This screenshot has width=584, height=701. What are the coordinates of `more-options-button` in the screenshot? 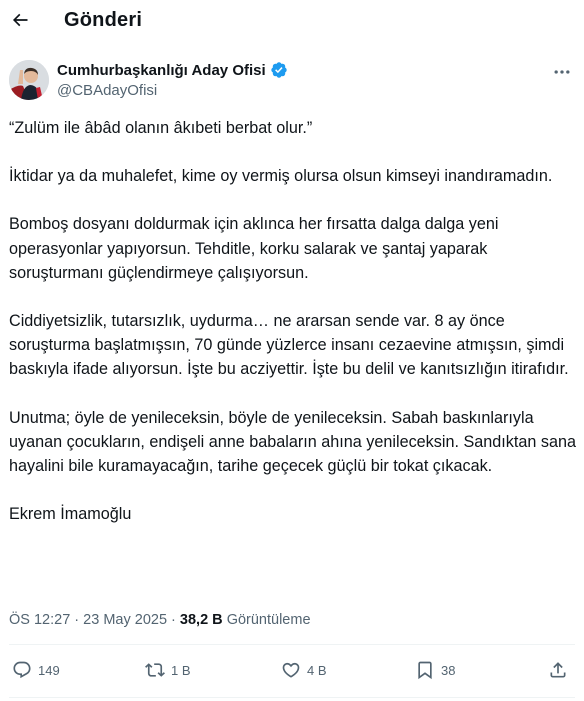 It's located at (562, 72).